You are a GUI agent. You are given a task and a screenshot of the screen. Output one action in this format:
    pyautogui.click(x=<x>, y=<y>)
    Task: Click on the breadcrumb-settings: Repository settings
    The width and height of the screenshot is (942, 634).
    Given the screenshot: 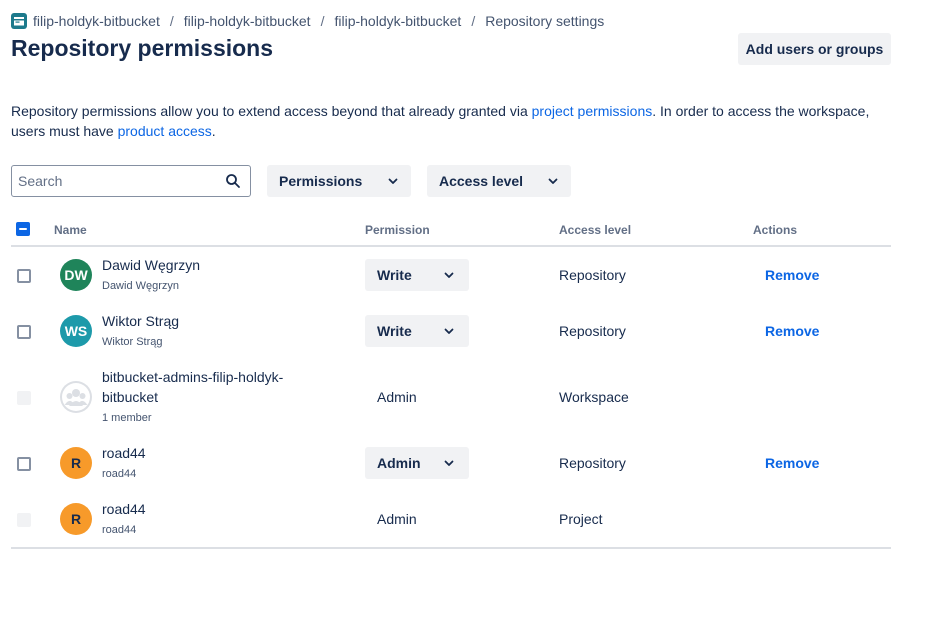 What is the action you would take?
    pyautogui.click(x=544, y=21)
    